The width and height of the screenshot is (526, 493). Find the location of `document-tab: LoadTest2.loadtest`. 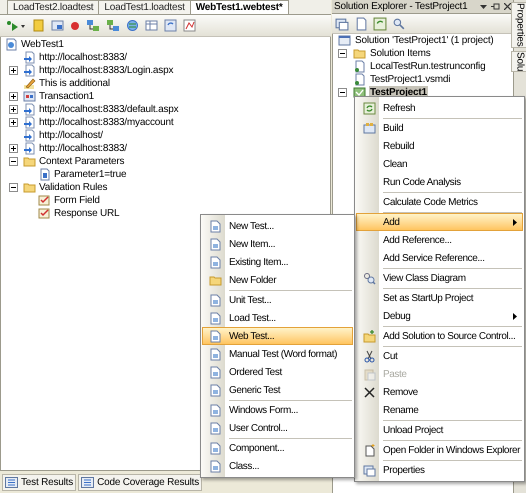

document-tab: LoadTest2.loadtest is located at coordinates (53, 7).